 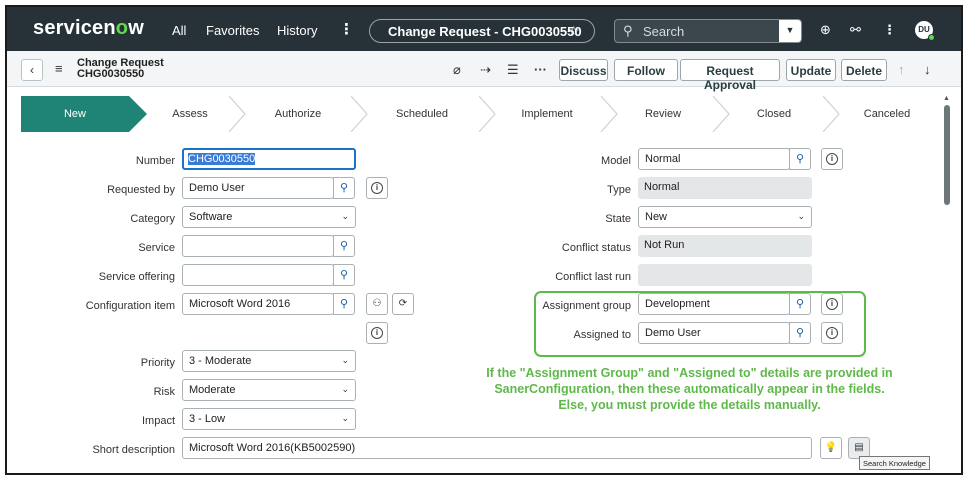 What do you see at coordinates (457, 70) in the screenshot?
I see `attachment-icon: ⌀` at bounding box center [457, 70].